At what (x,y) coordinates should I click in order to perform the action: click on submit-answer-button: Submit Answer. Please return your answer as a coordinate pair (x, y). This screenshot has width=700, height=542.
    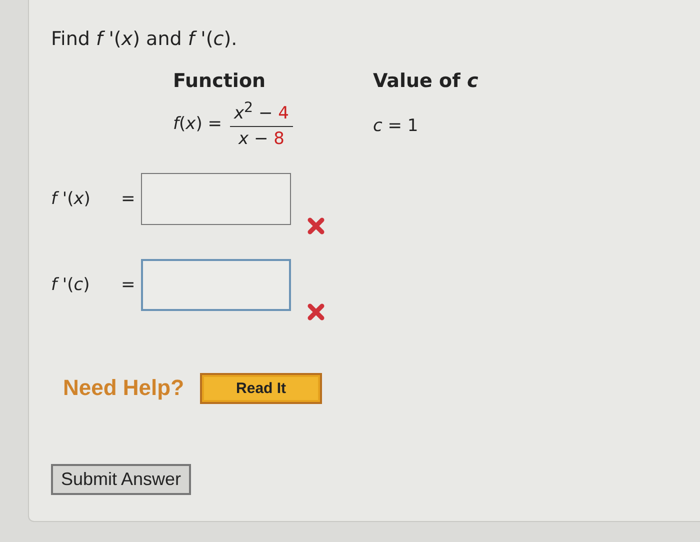
    Looking at the image, I should click on (121, 479).